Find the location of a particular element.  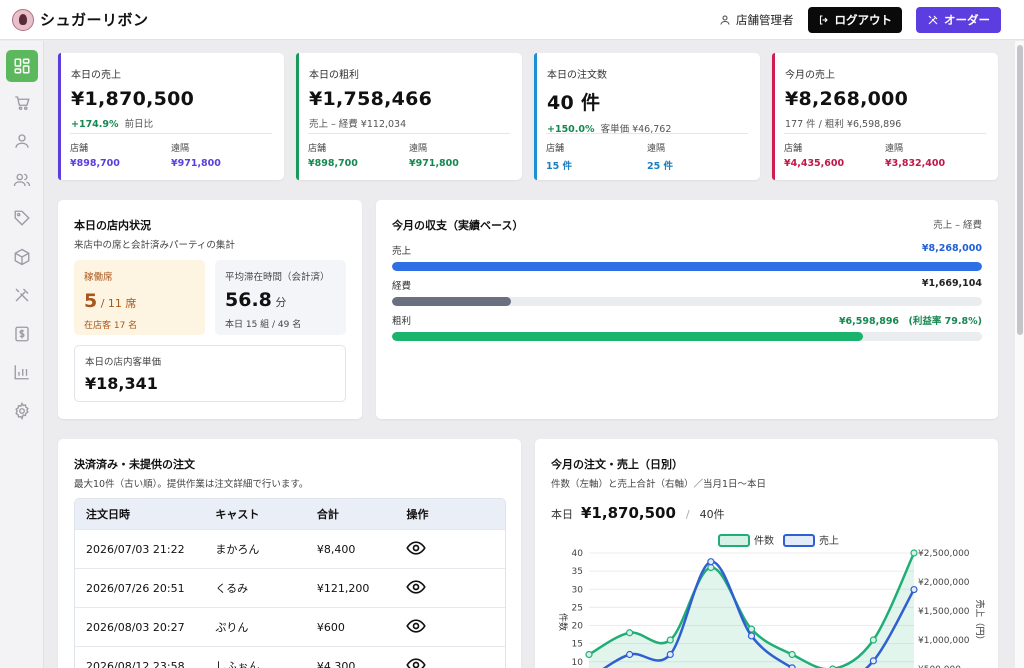

sidebar-item-tags is located at coordinates (22, 218).